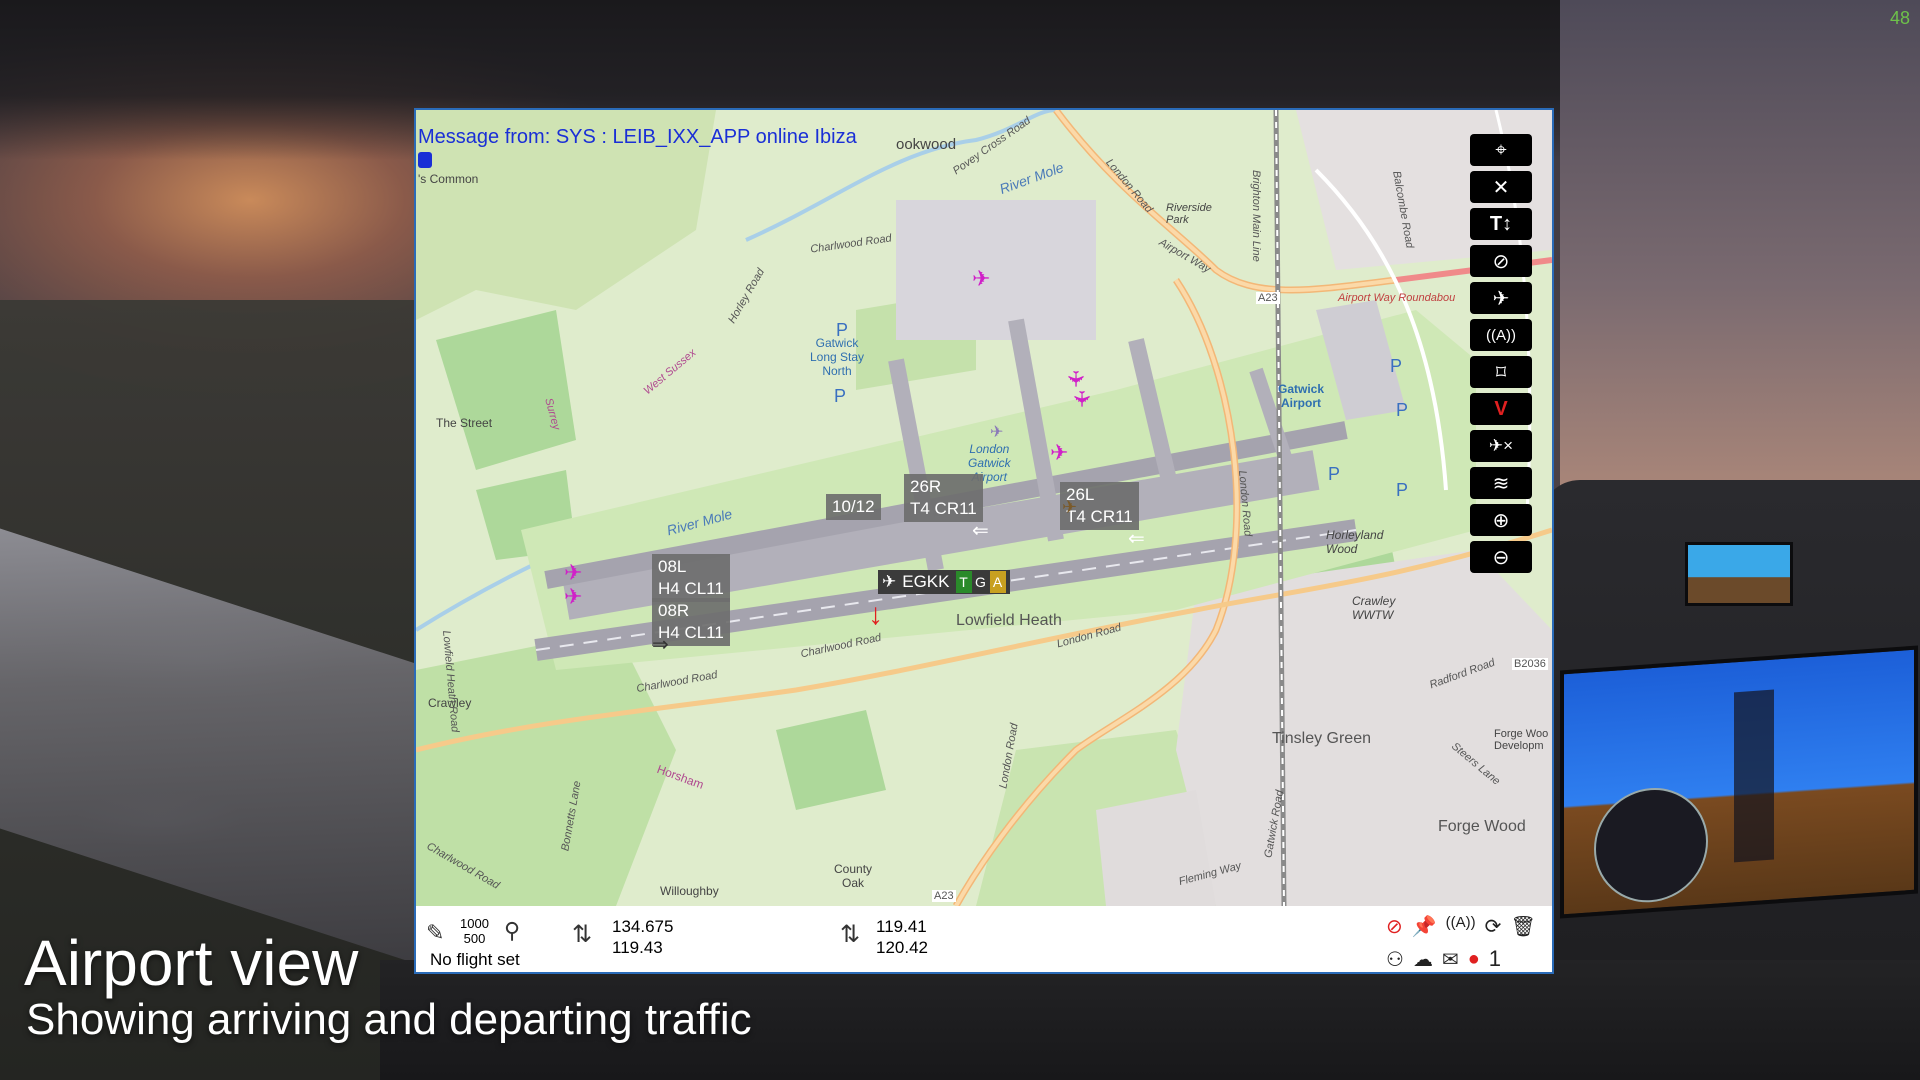 The height and width of the screenshot is (1080, 1920). I want to click on runway-label-26r: 26R T4 CR11, so click(943, 498).